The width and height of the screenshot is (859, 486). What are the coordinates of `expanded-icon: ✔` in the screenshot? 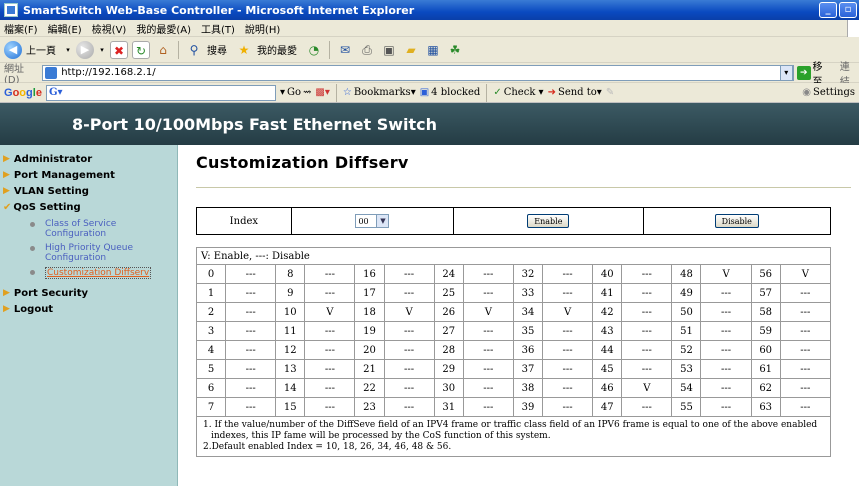 It's located at (7, 207).